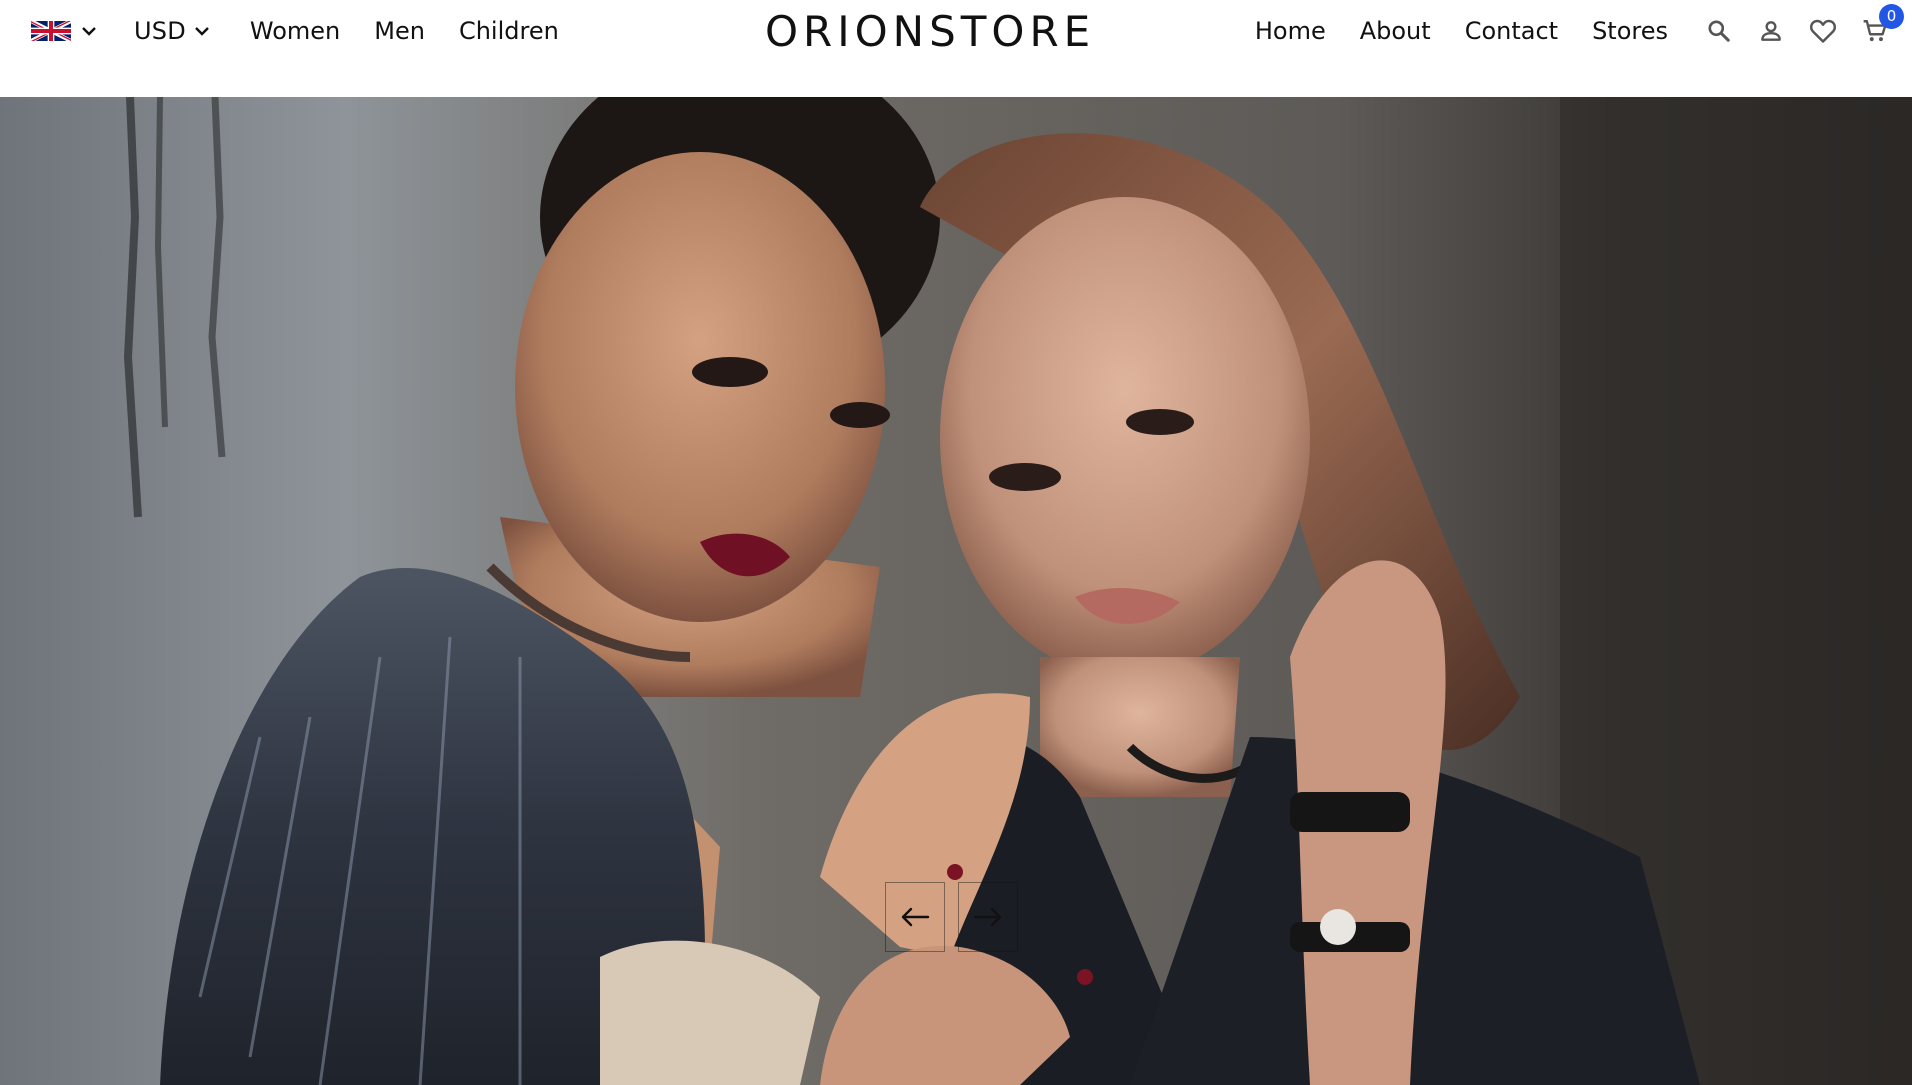 Image resolution: width=1912 pixels, height=1085 pixels. Describe the element at coordinates (51, 31) in the screenshot. I see `uk-flag-icon` at that location.